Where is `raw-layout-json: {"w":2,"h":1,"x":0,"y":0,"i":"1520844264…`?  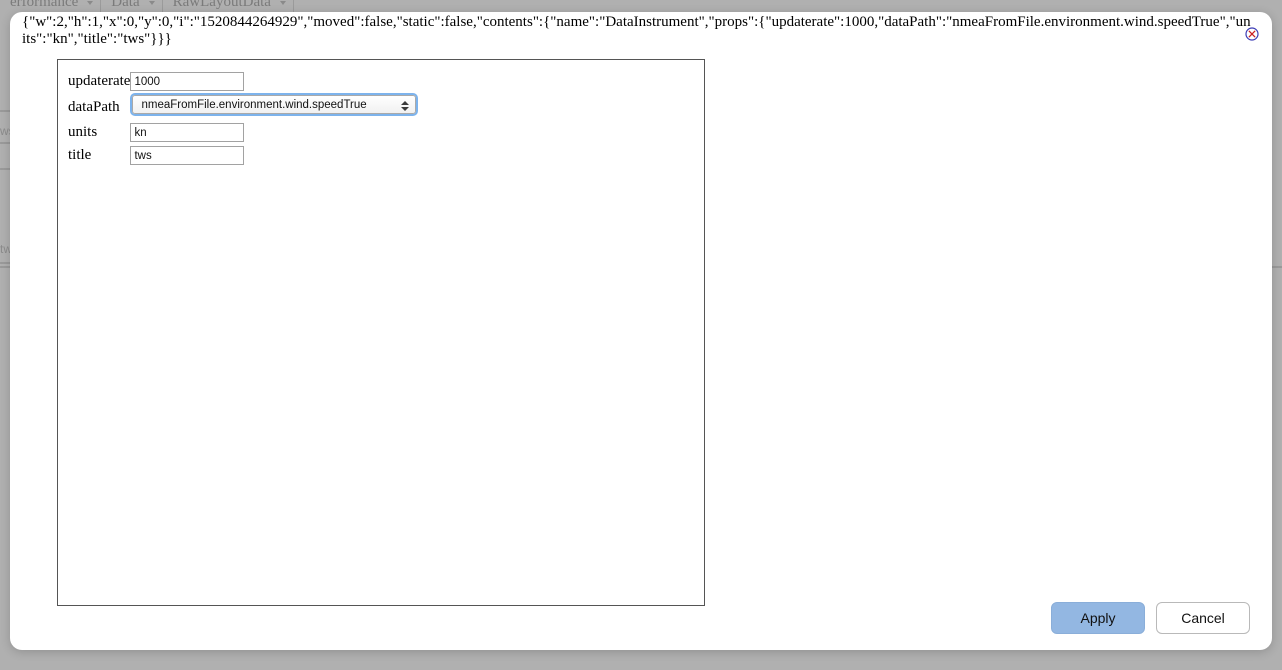
raw-layout-json: {"w":2,"h":1,"x":0,"y":0,"i":"1520844264… is located at coordinates (636, 30).